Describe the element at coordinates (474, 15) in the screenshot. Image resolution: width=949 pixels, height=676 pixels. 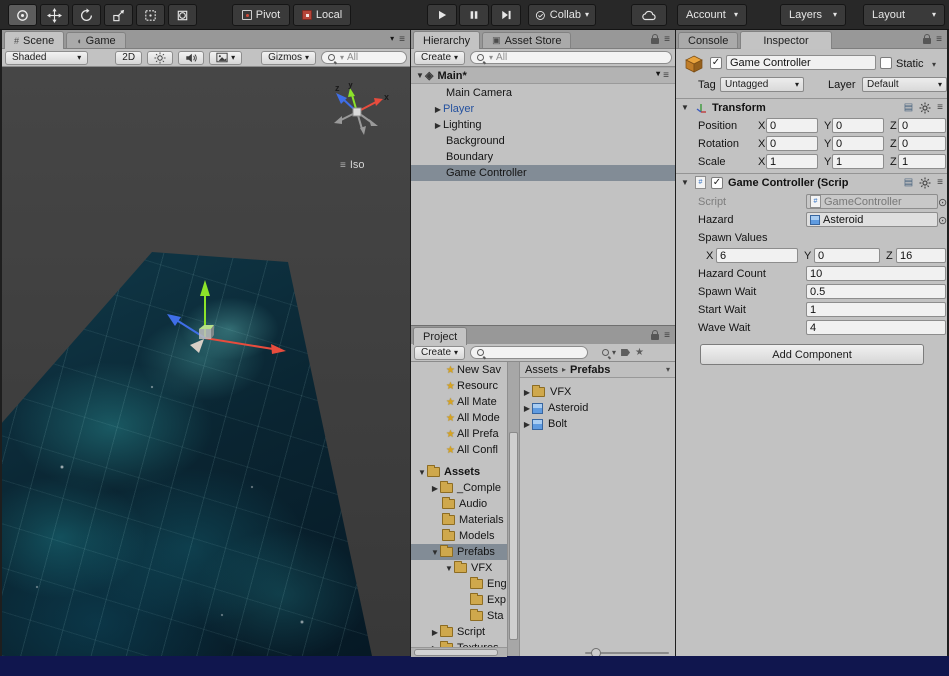
I see `pause-button` at that location.